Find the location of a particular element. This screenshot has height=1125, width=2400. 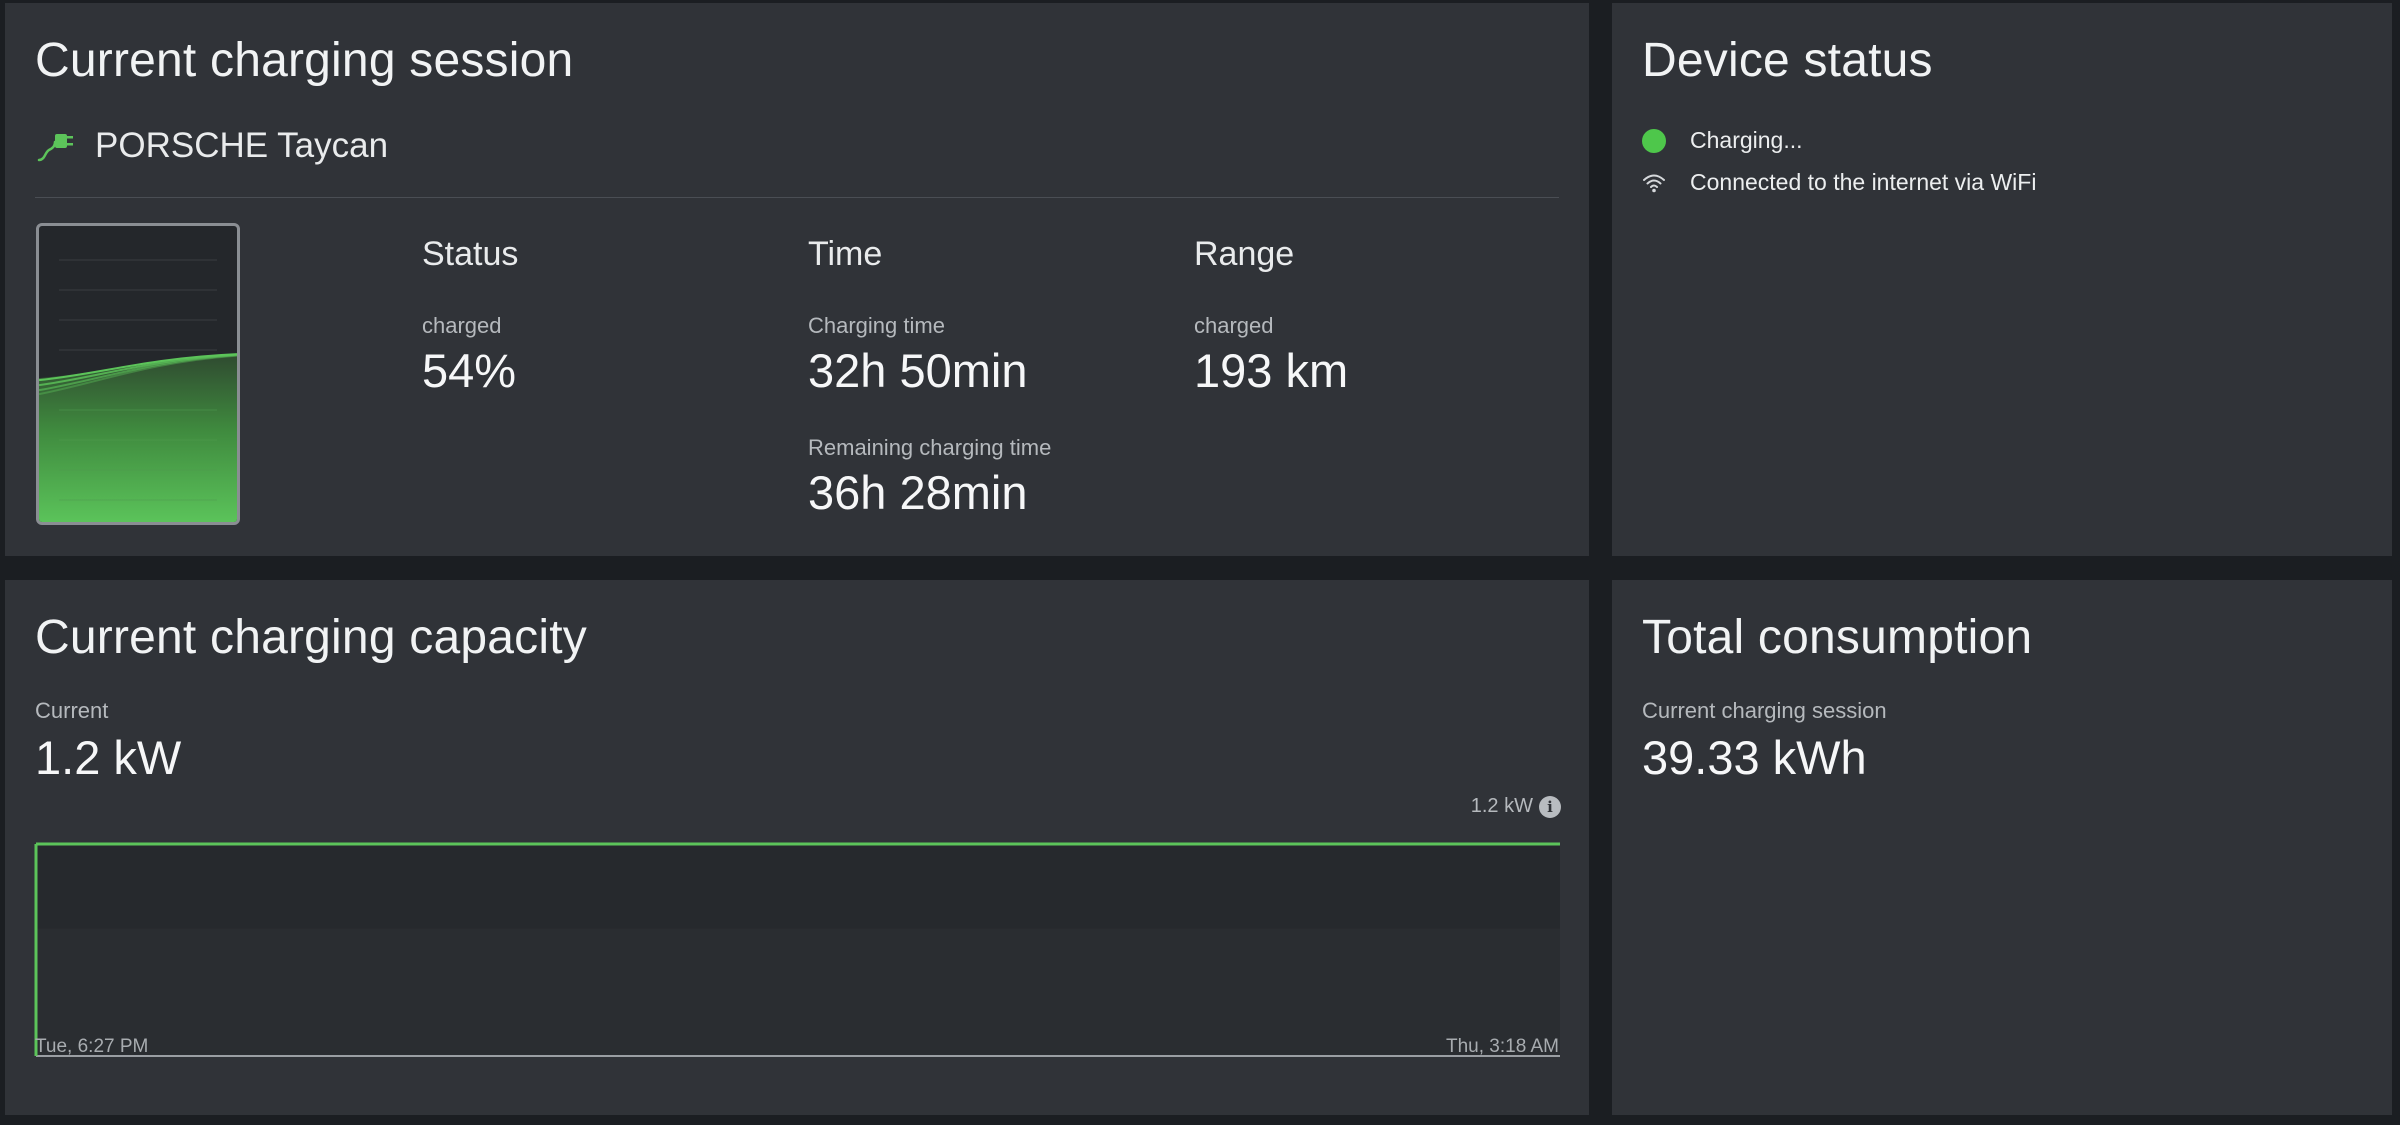

range-heading: Range is located at coordinates (1244, 254).